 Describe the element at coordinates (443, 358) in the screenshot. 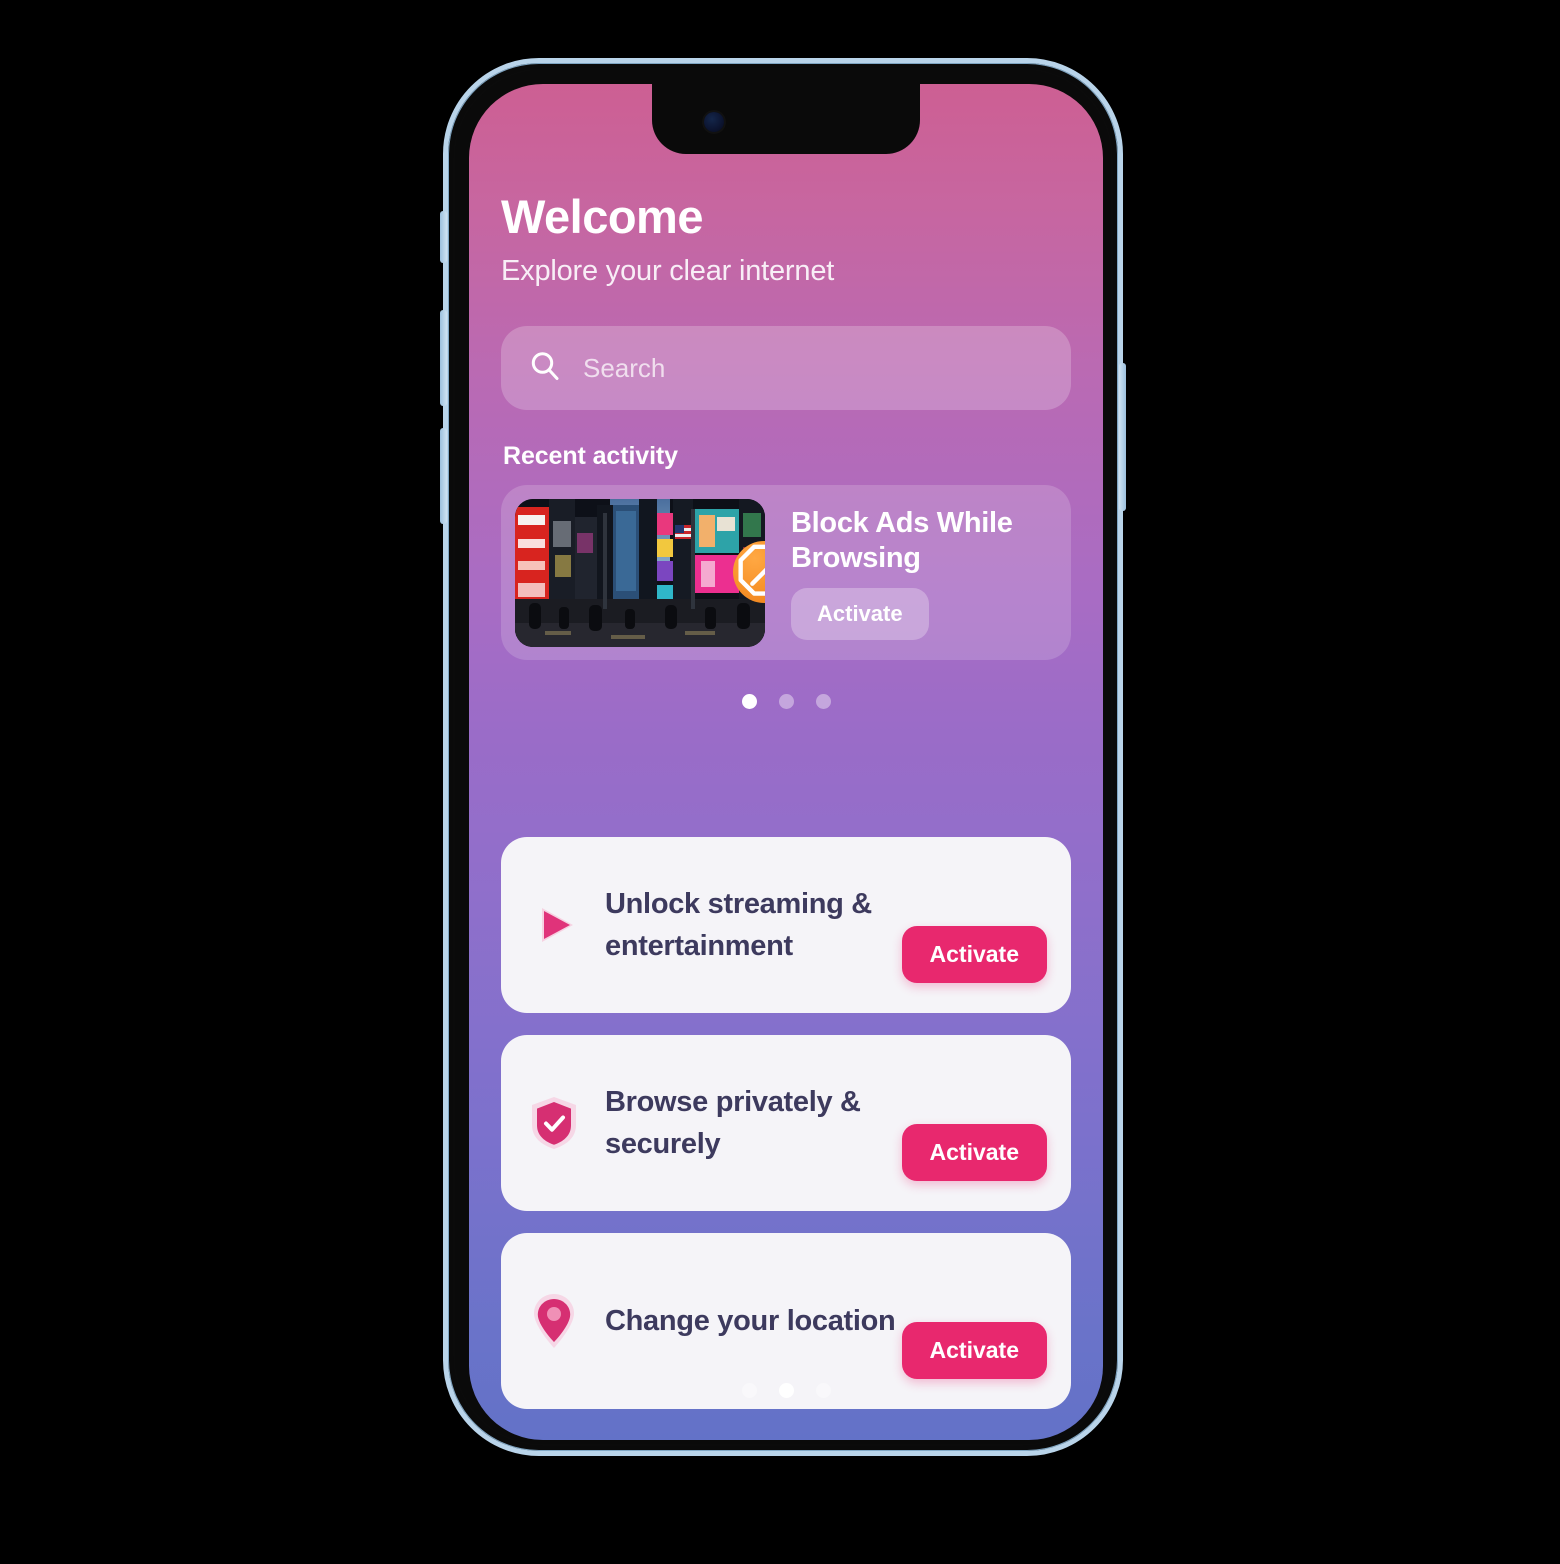

I see `volume-up-button` at that location.